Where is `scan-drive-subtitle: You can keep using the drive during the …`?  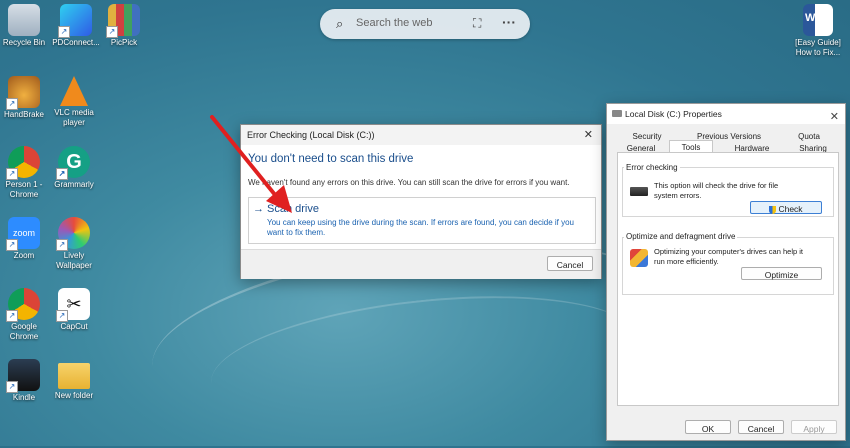 scan-drive-subtitle: You can keep using the drive during the … is located at coordinates (421, 227).